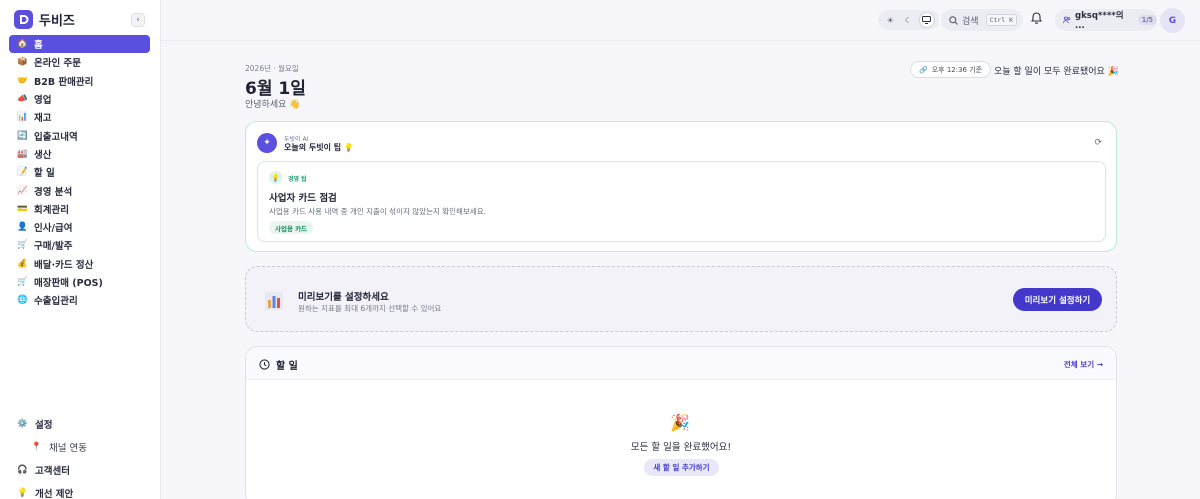 The width and height of the screenshot is (1200, 499). Describe the element at coordinates (54, 493) in the screenshot. I see `sidebar-item-label: 개선 제안` at that location.